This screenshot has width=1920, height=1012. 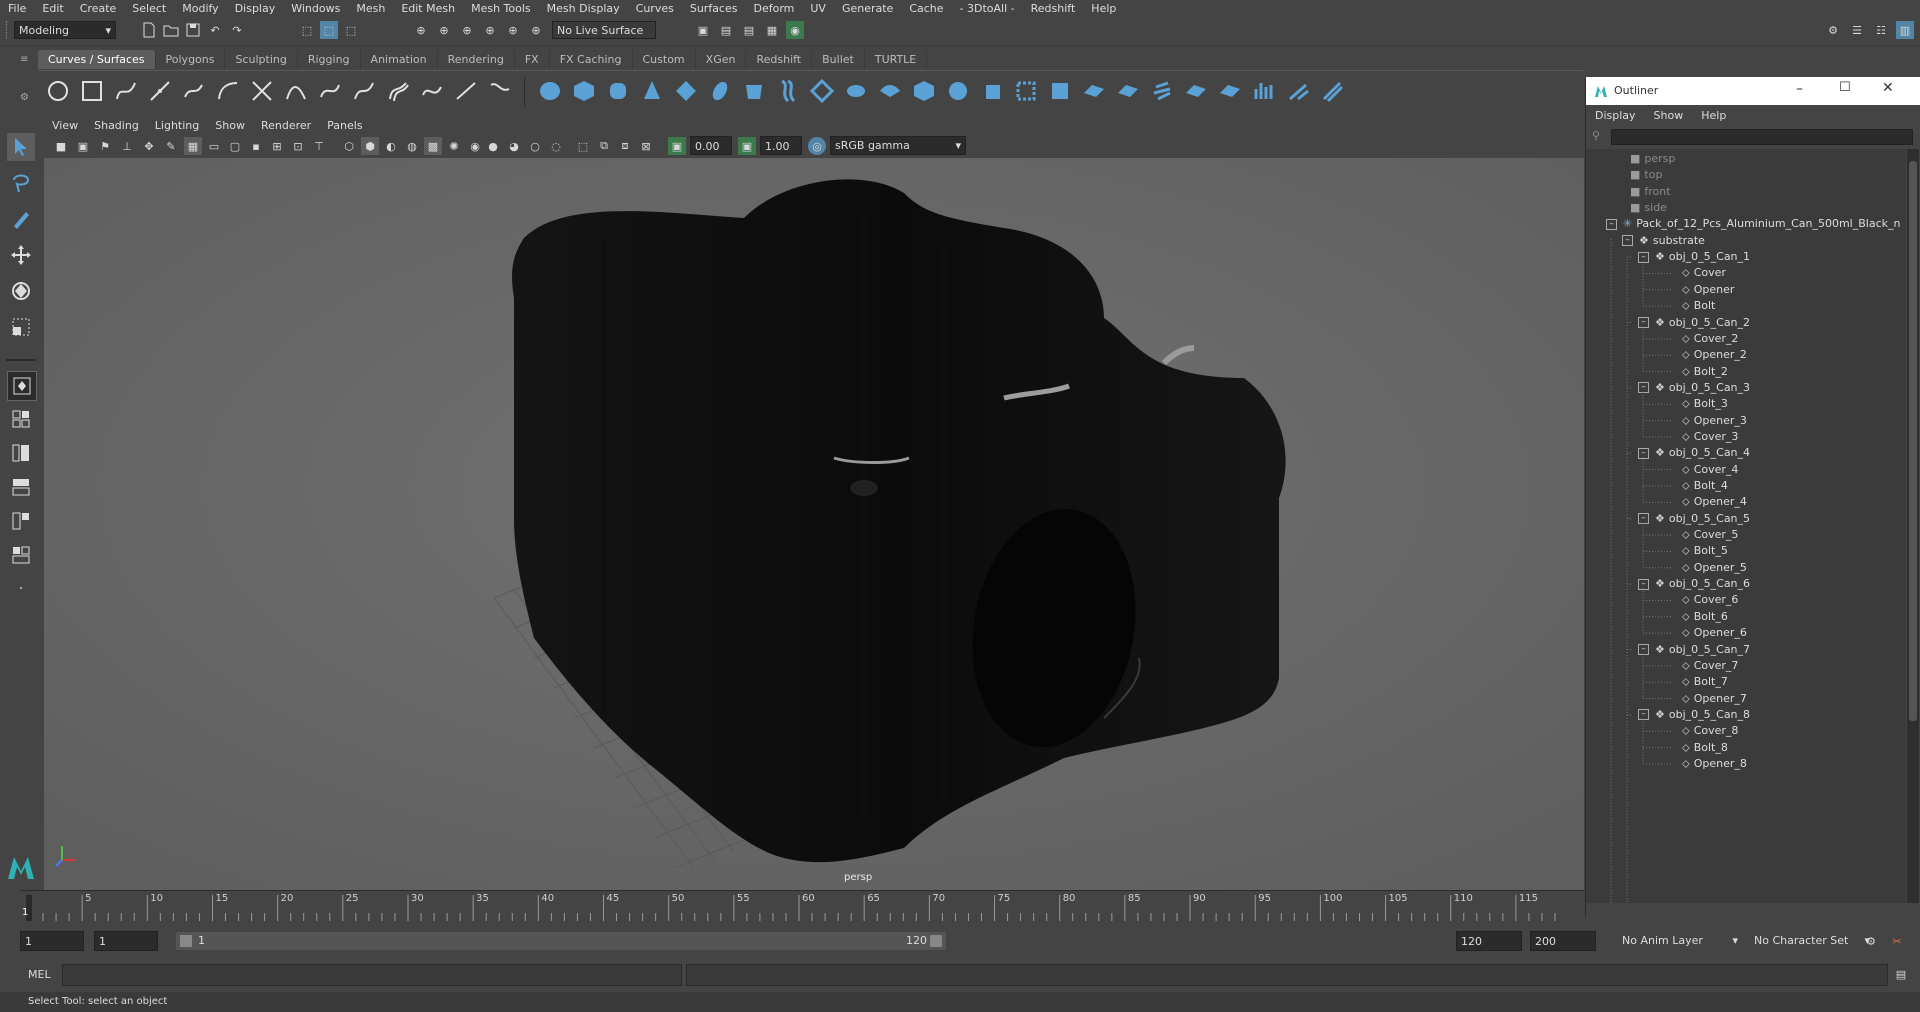 I want to click on insert-isoparm-icon, so click(x=1128, y=91).